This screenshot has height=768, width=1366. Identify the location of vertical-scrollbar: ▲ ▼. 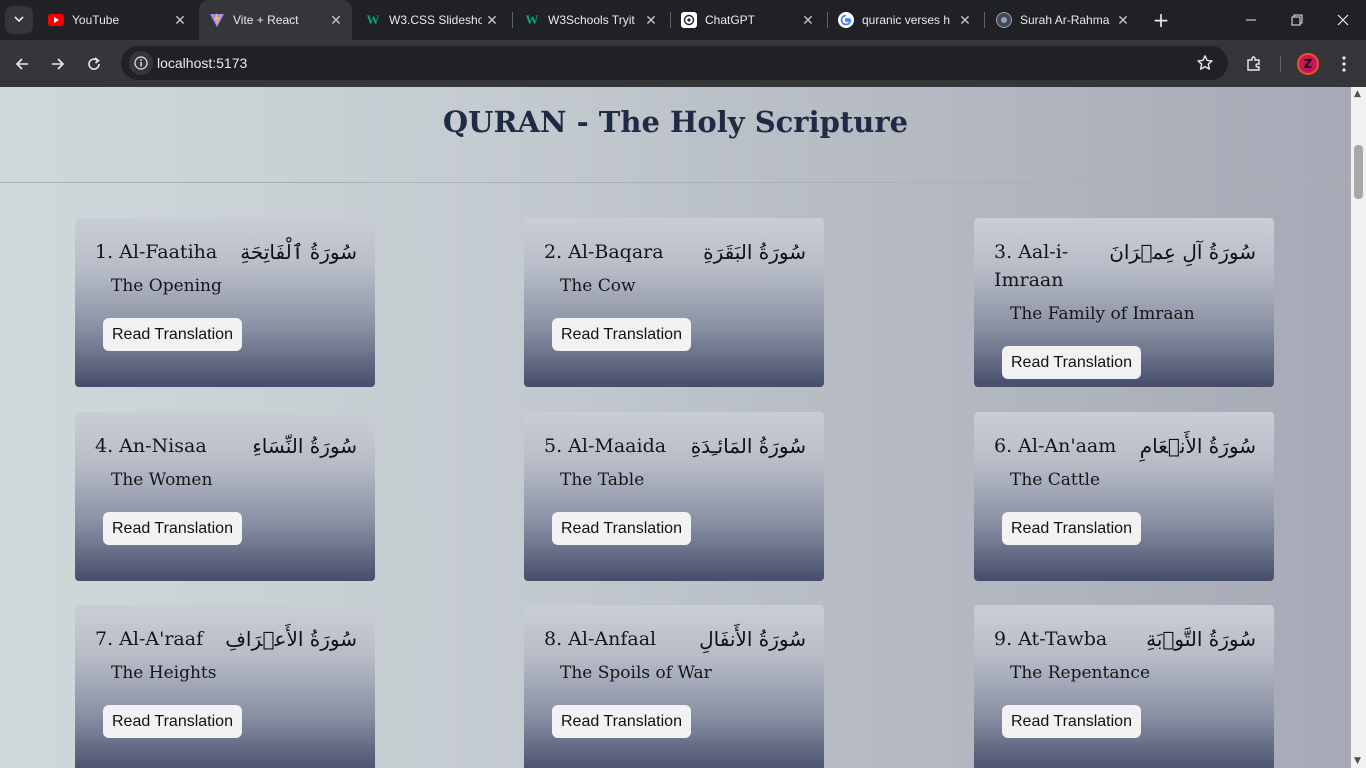
(1358, 427).